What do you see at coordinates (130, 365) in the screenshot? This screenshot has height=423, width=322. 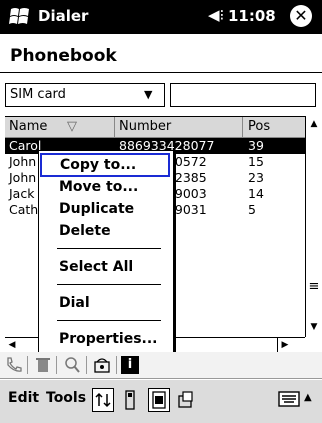 I see `info-icon: i` at bounding box center [130, 365].